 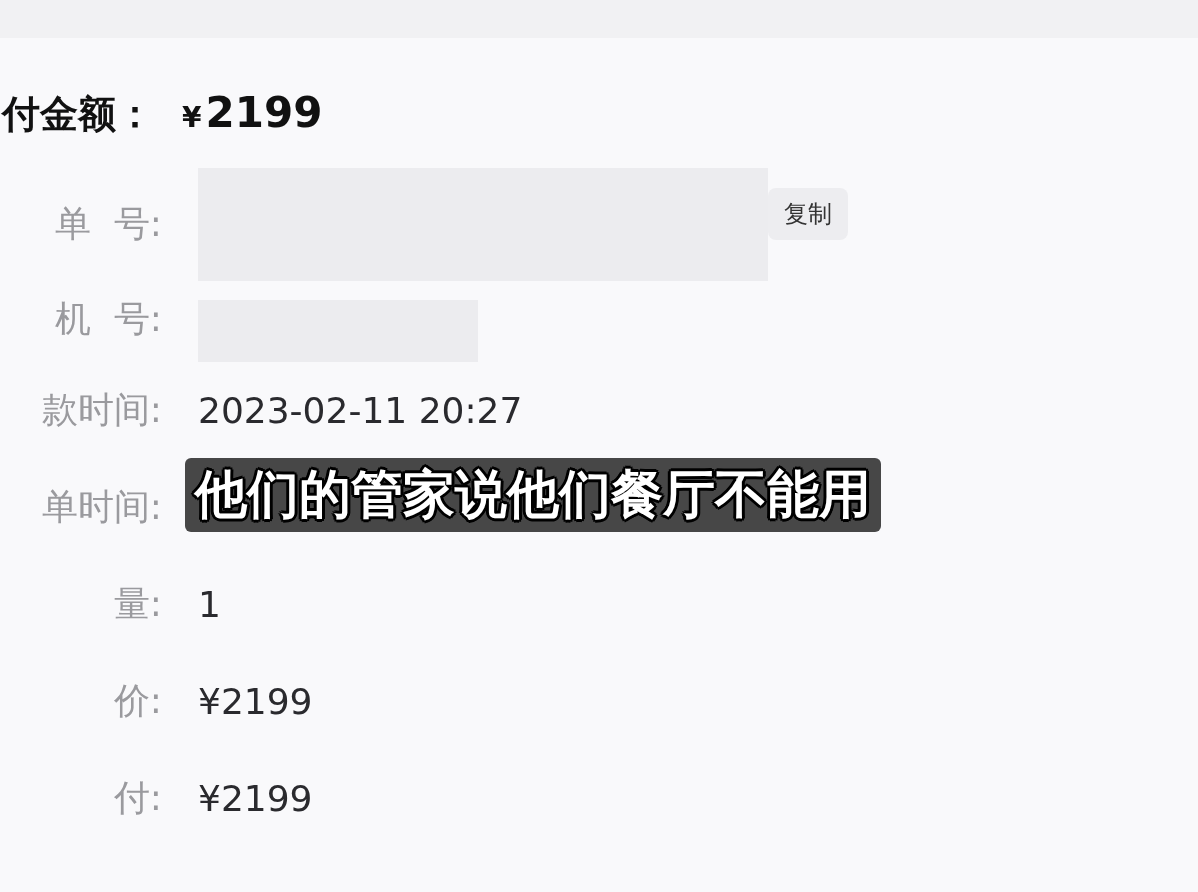 I want to click on field-label: 单时间:, so click(x=101, y=507).